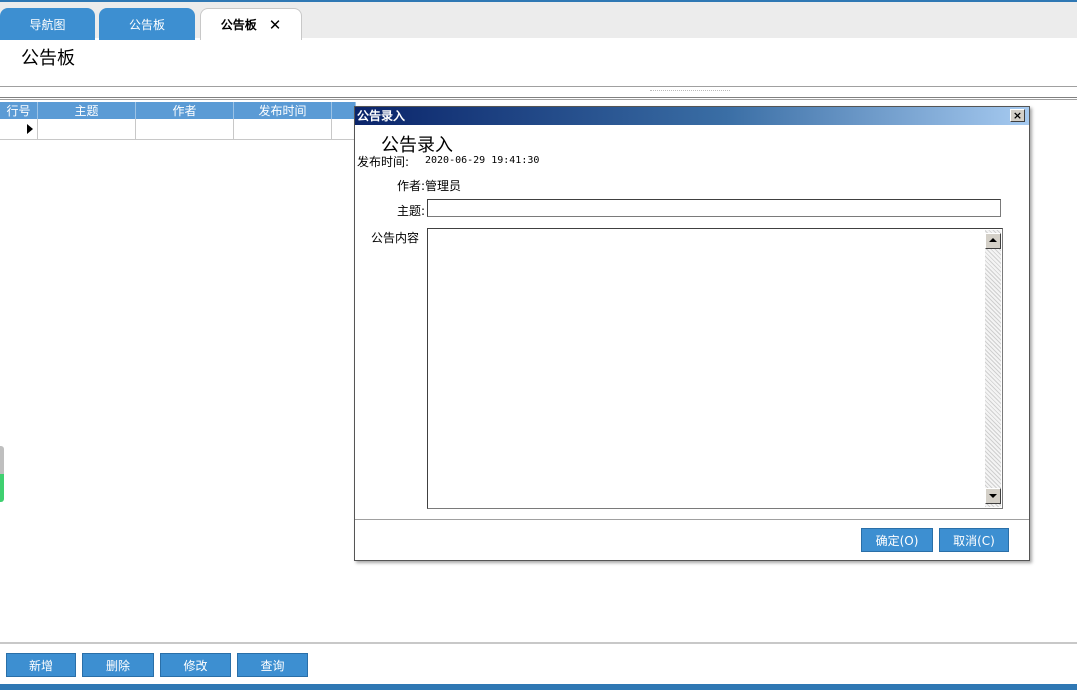  Describe the element at coordinates (443, 186) in the screenshot. I see `author-value: 管理员` at that location.